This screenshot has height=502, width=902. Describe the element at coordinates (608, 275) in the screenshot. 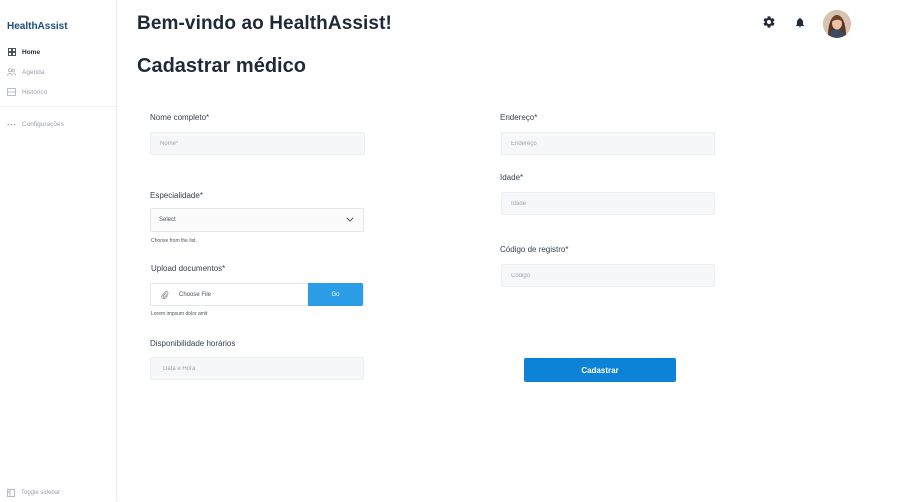

I see `codigo-input` at that location.